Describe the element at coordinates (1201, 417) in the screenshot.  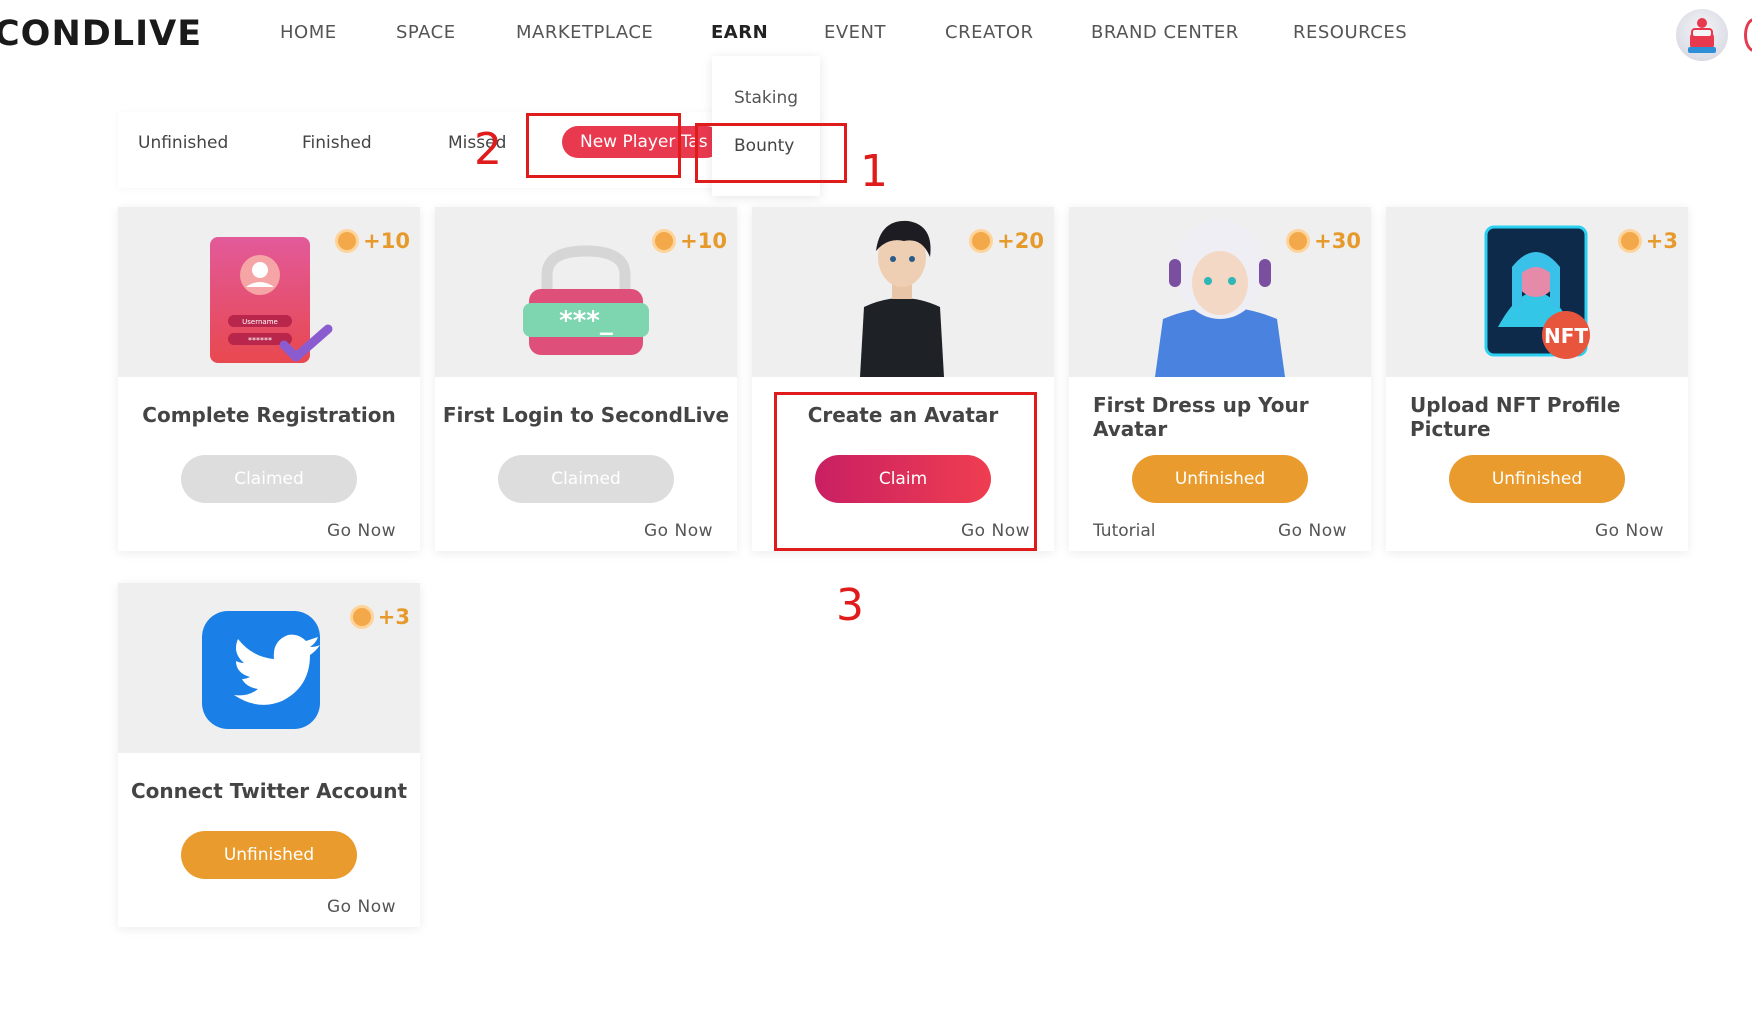
I see `card-title: First Dress up Your Avatar` at that location.